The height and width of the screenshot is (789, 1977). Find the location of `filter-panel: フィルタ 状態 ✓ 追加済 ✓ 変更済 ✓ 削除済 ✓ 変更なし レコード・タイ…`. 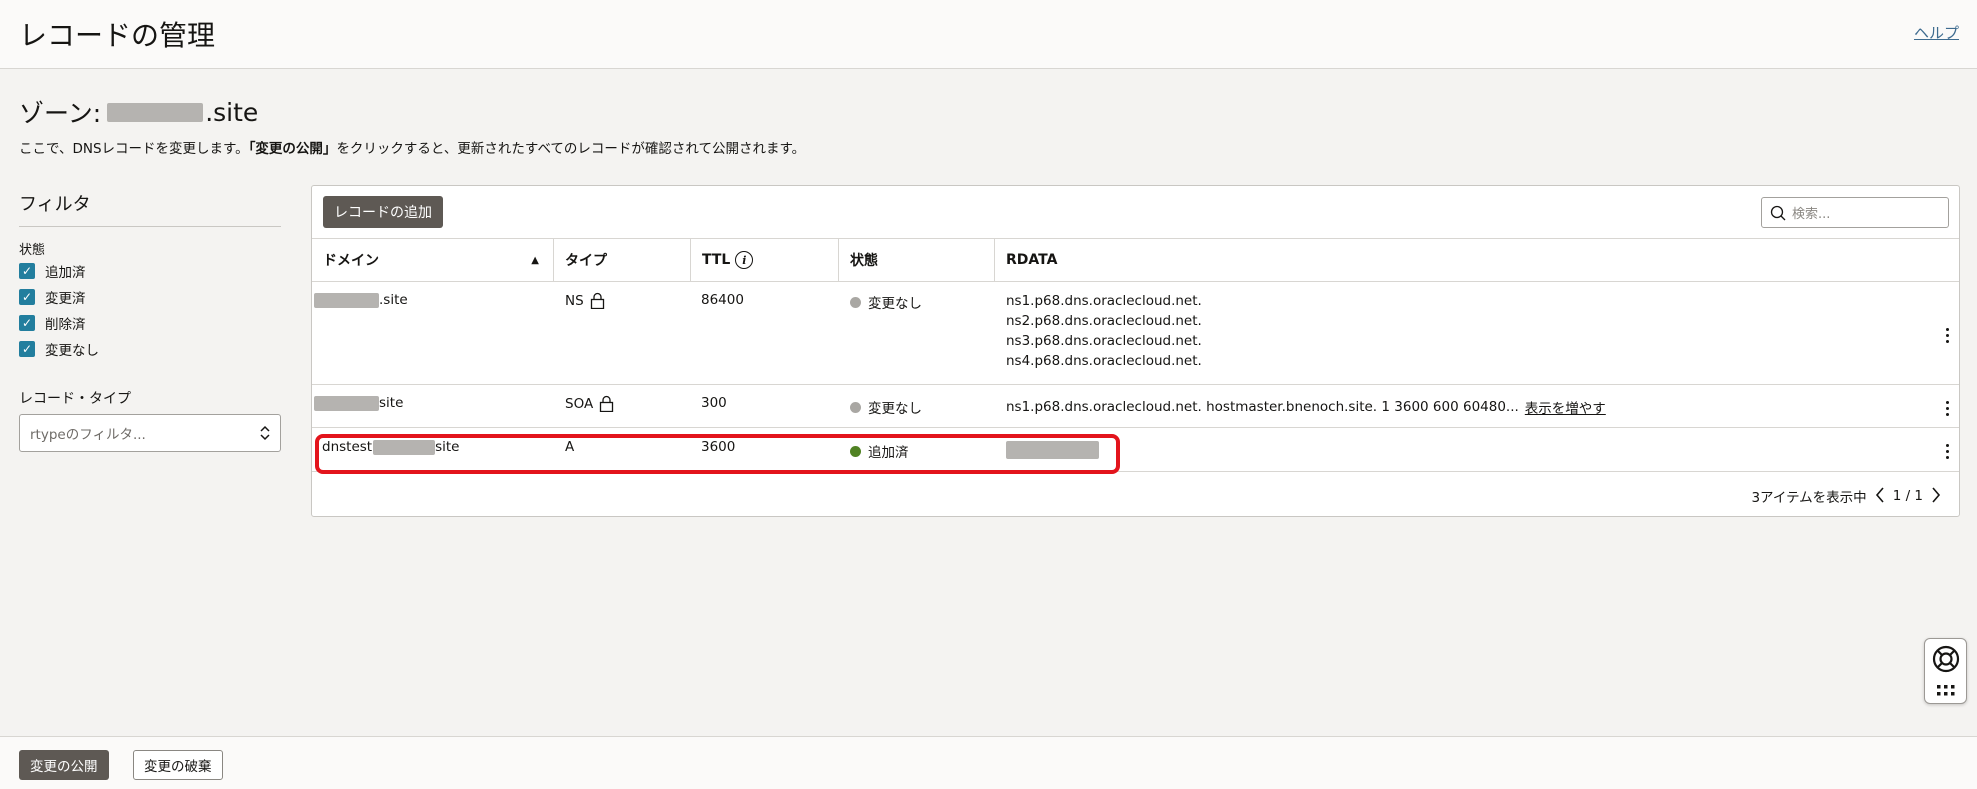

filter-panel: フィルタ 状態 ✓ 追加済 ✓ 変更済 ✓ 削除済 ✓ 変更なし レコード・タイ… is located at coordinates (150, 321).